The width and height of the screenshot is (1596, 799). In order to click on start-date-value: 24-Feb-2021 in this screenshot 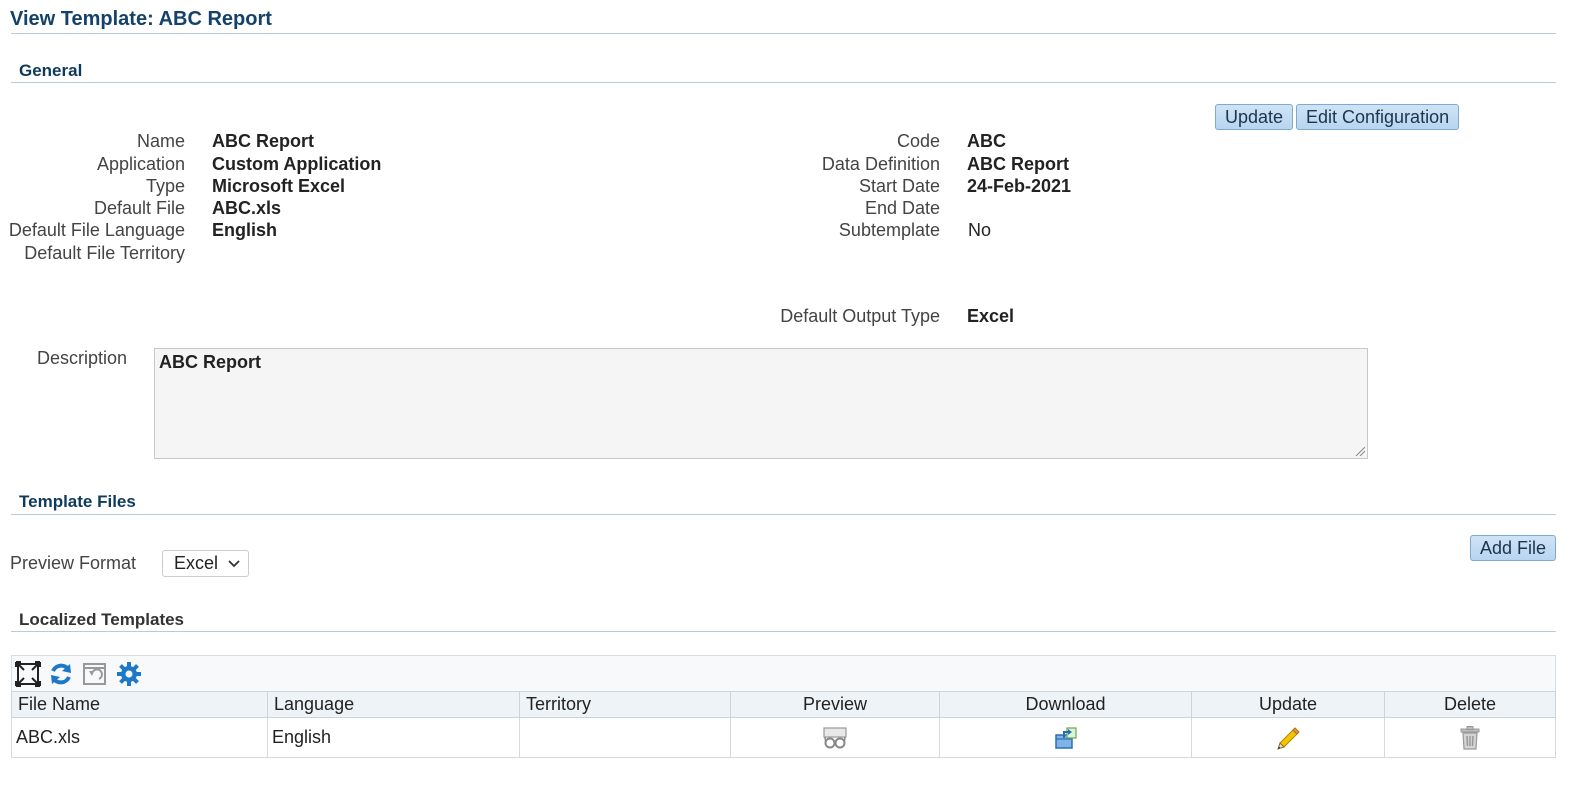, I will do `click(1019, 186)`.